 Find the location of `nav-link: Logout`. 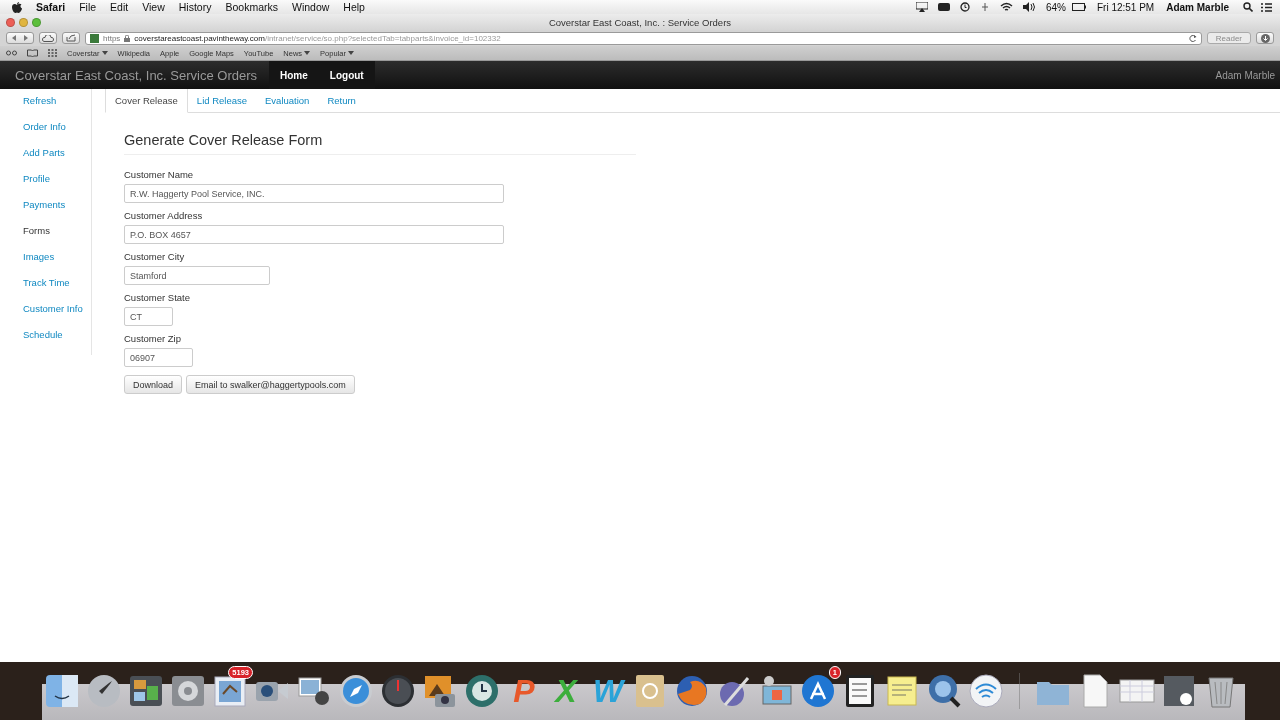

nav-link: Logout is located at coordinates (346, 75).